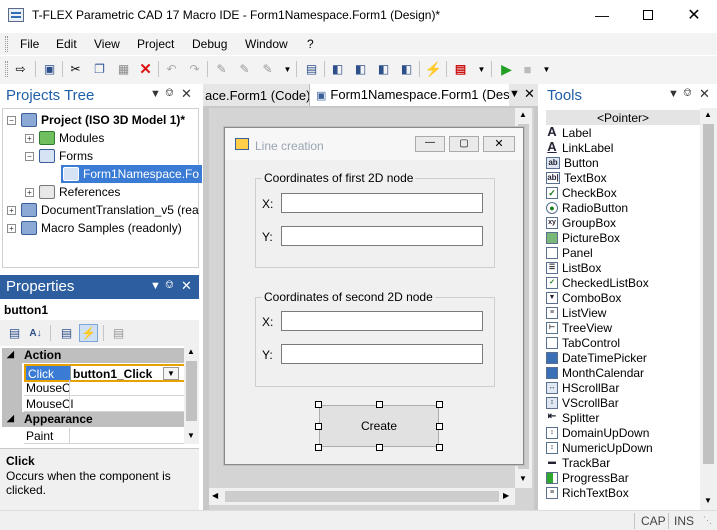 The image size is (717, 530). What do you see at coordinates (573, 417) in the screenshot?
I see `tool-splitter: ⇤ Splitter` at bounding box center [573, 417].